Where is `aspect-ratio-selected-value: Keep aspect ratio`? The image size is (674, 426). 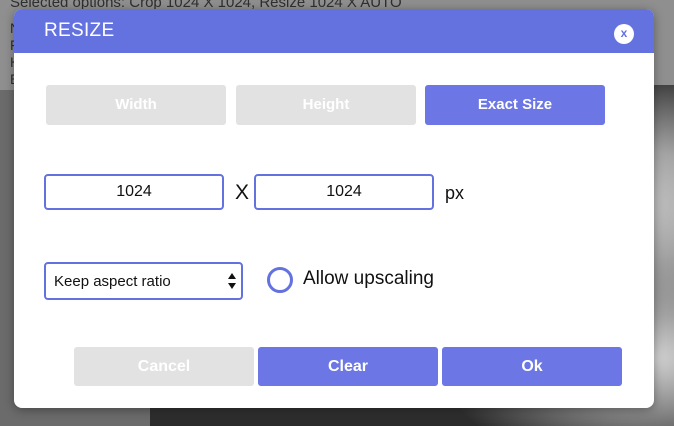 aspect-ratio-selected-value: Keep aspect ratio is located at coordinates (112, 281).